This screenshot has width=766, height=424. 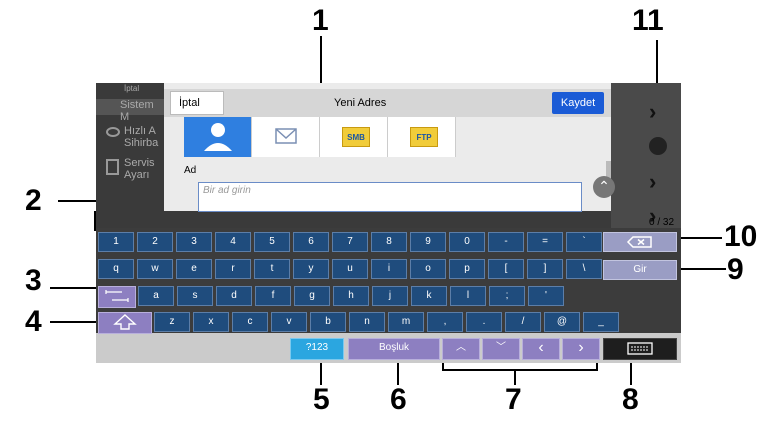 What do you see at coordinates (197, 103) in the screenshot?
I see `cancel-button: İptal` at bounding box center [197, 103].